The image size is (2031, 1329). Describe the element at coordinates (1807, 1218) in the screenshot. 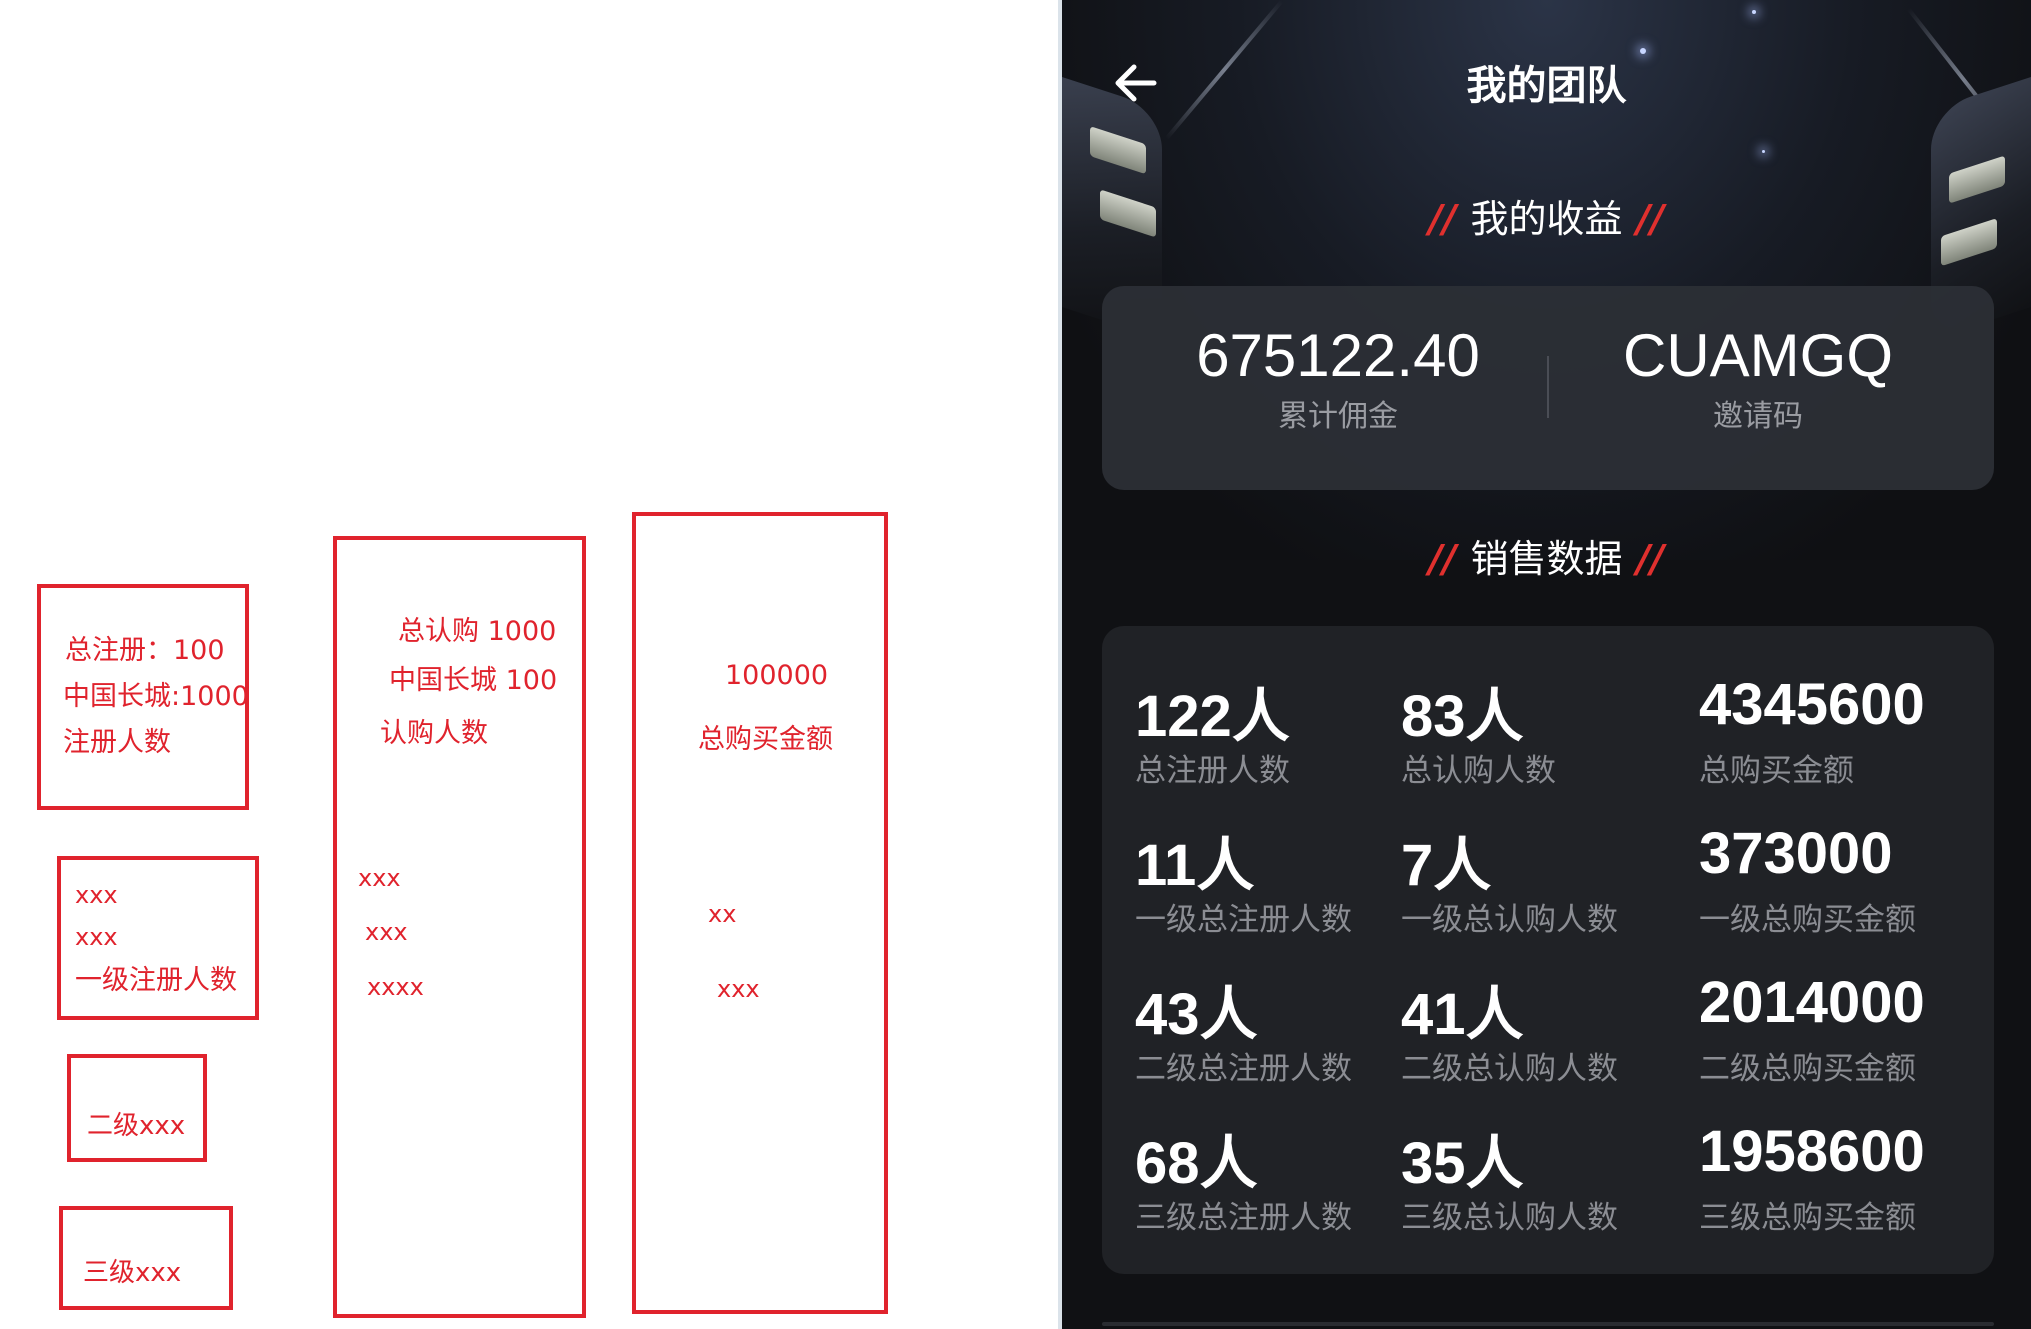

I see `stat-label: 三级总购买金额` at that location.